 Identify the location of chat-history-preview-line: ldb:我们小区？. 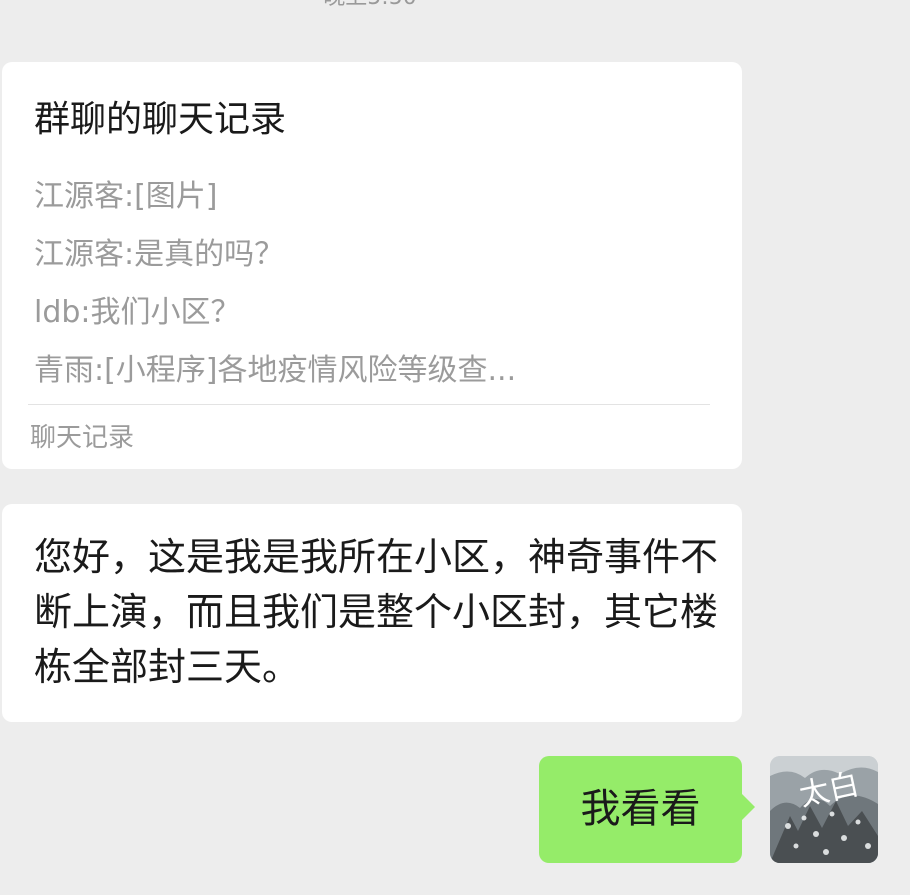
(137, 312).